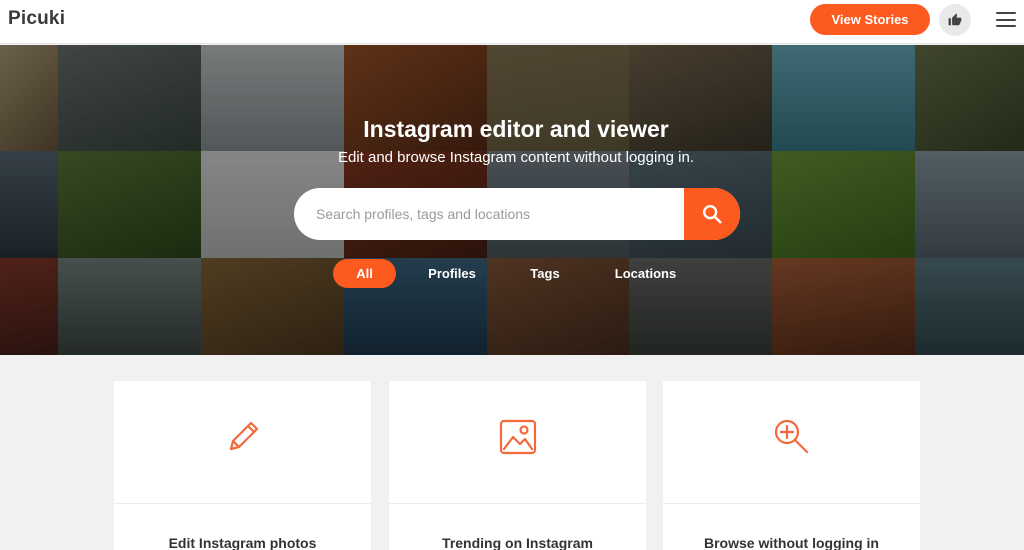 The image size is (1024, 550). I want to click on search-button, so click(712, 214).